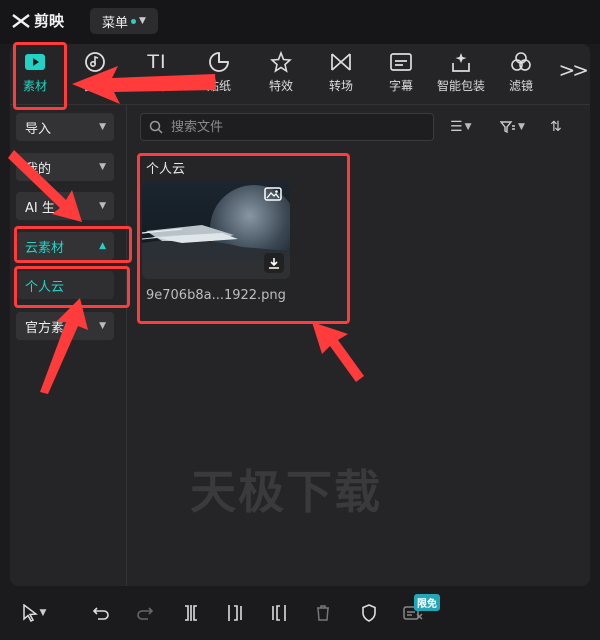  Describe the element at coordinates (401, 75) in the screenshot. I see `tab-subtitle: 字幕` at that location.